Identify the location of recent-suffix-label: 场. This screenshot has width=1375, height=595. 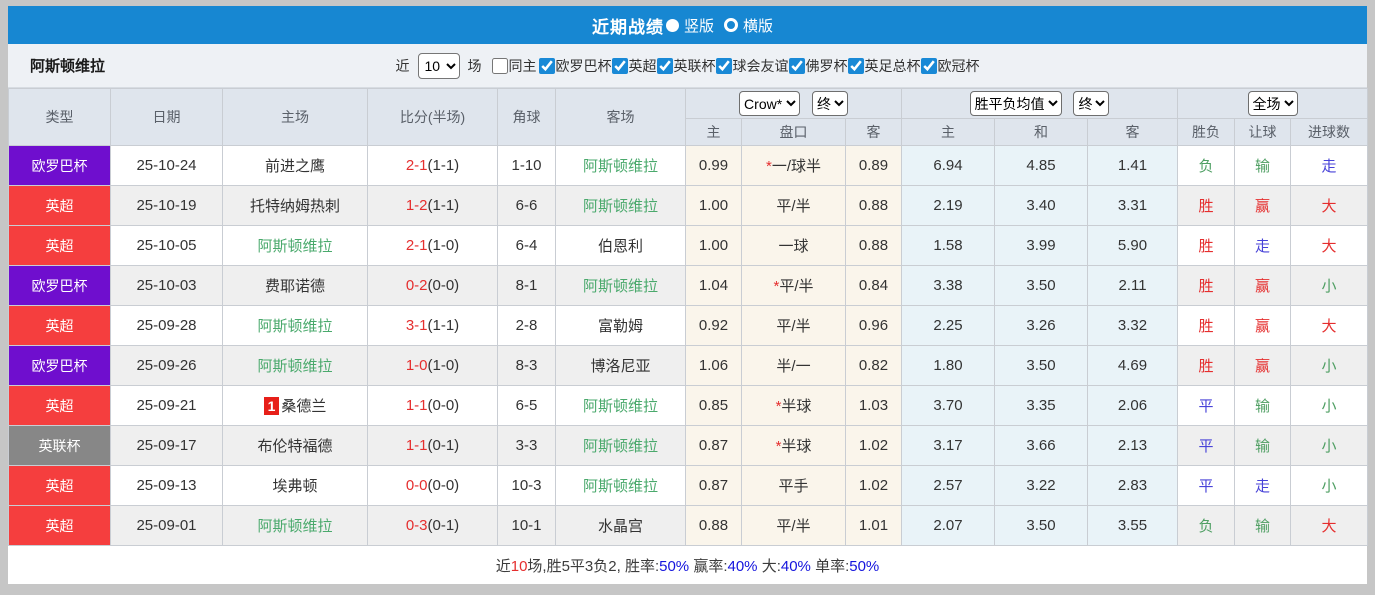
(474, 65).